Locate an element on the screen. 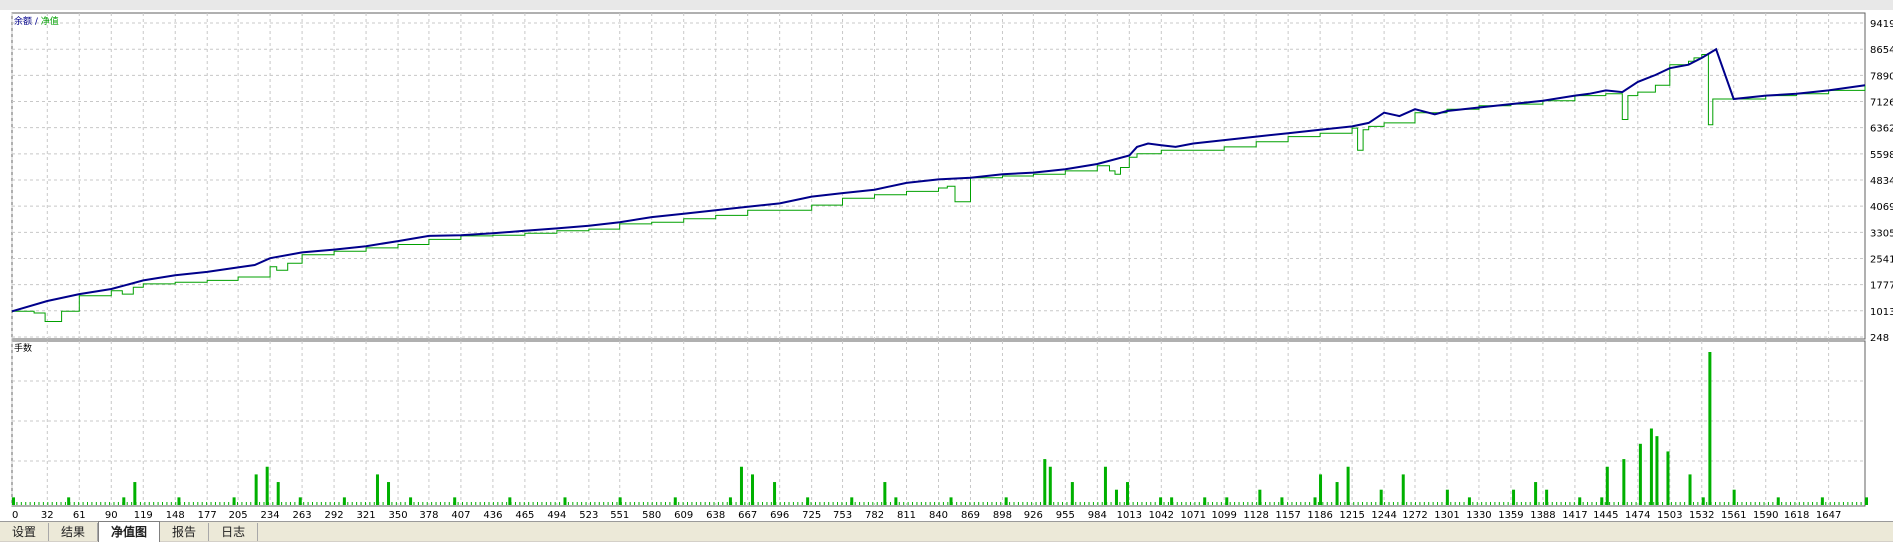  y-tick-label: 4069 is located at coordinates (1881, 207).